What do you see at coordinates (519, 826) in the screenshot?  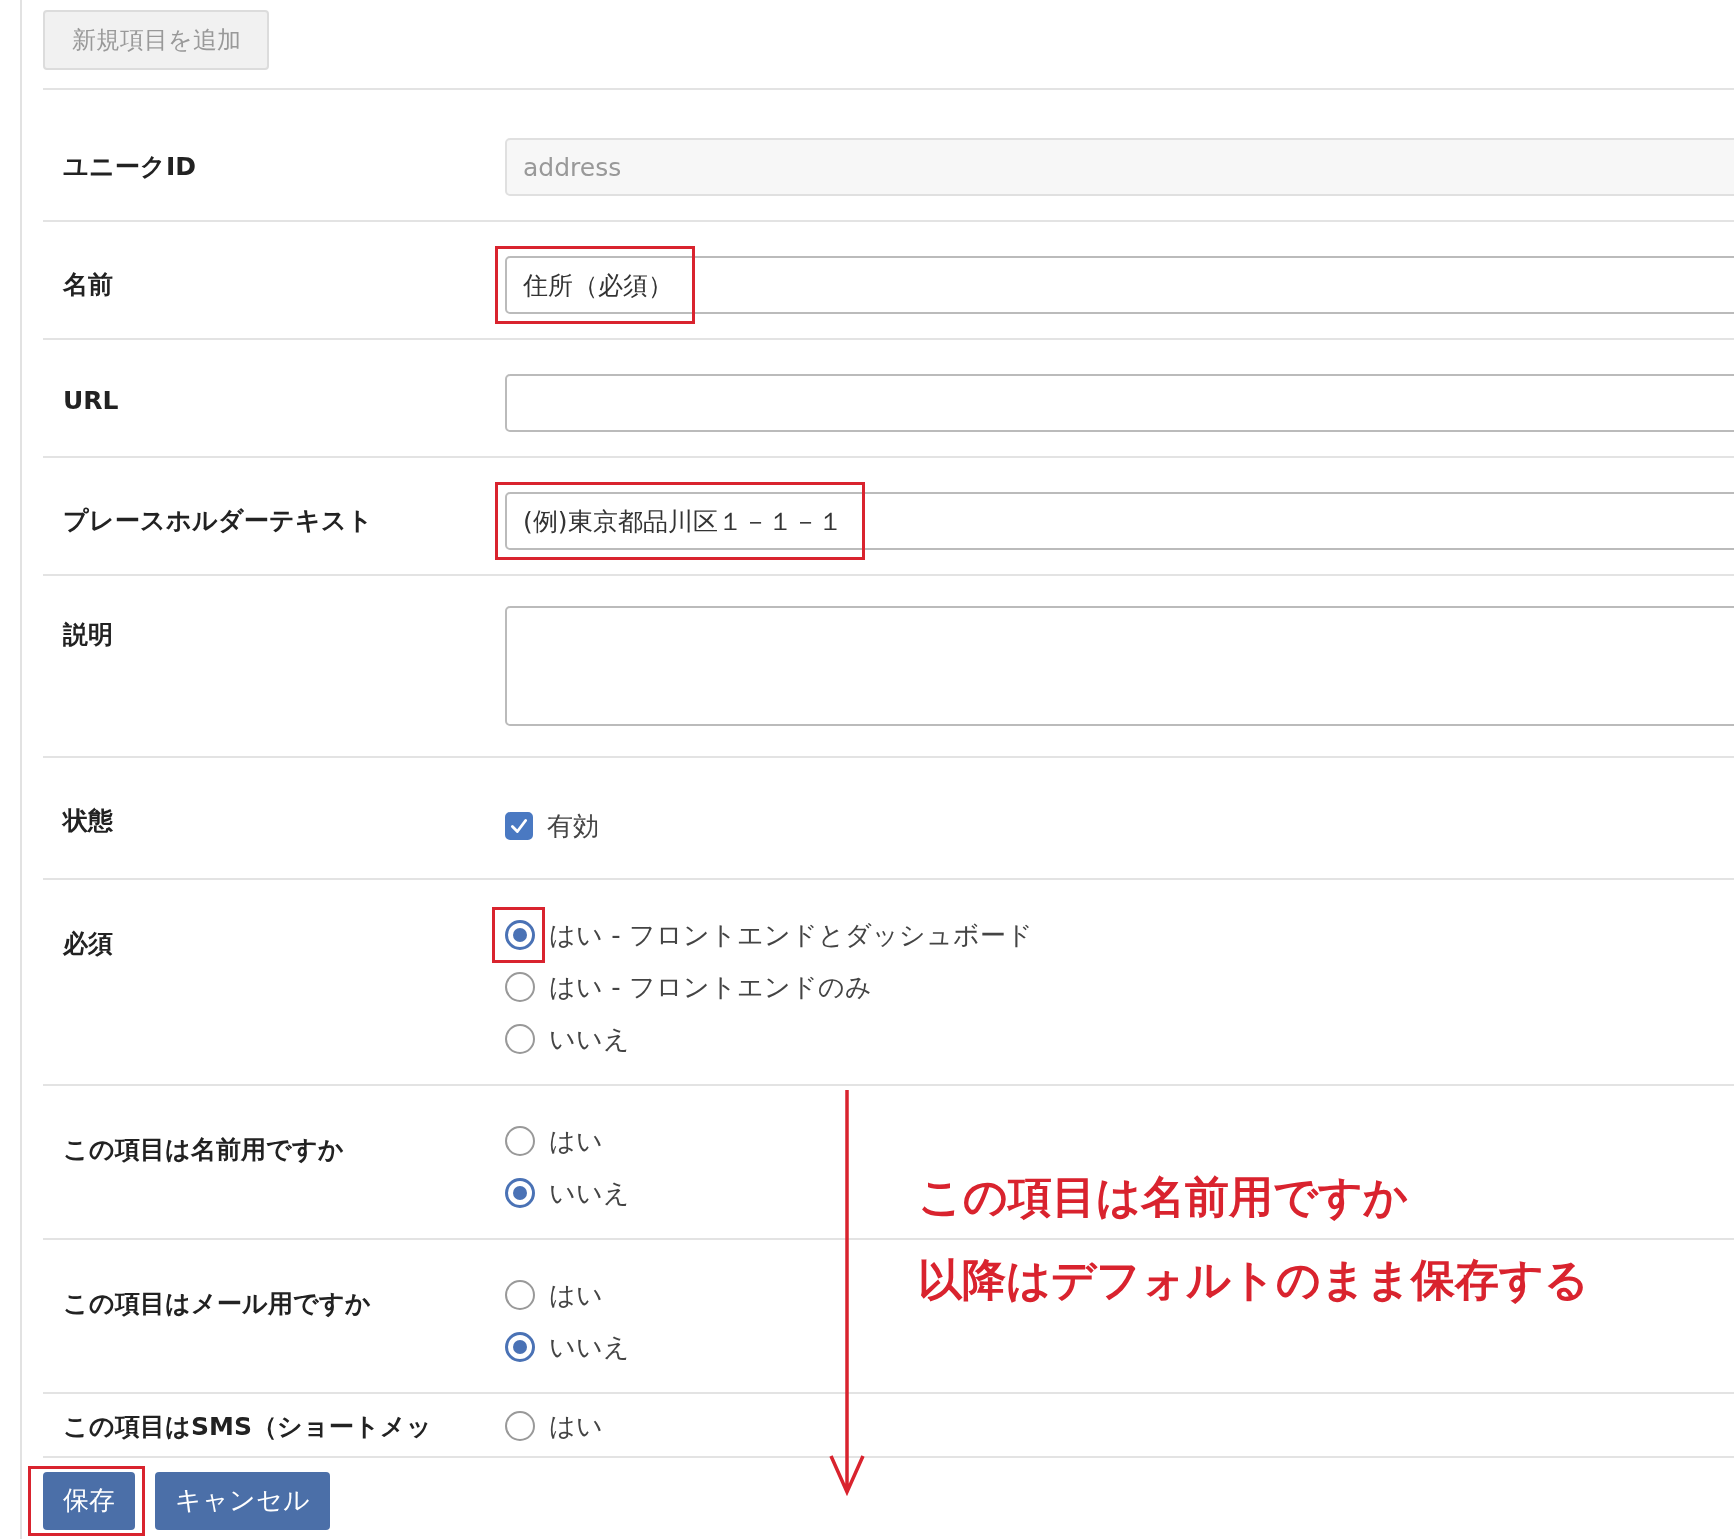 I see `checkbox` at bounding box center [519, 826].